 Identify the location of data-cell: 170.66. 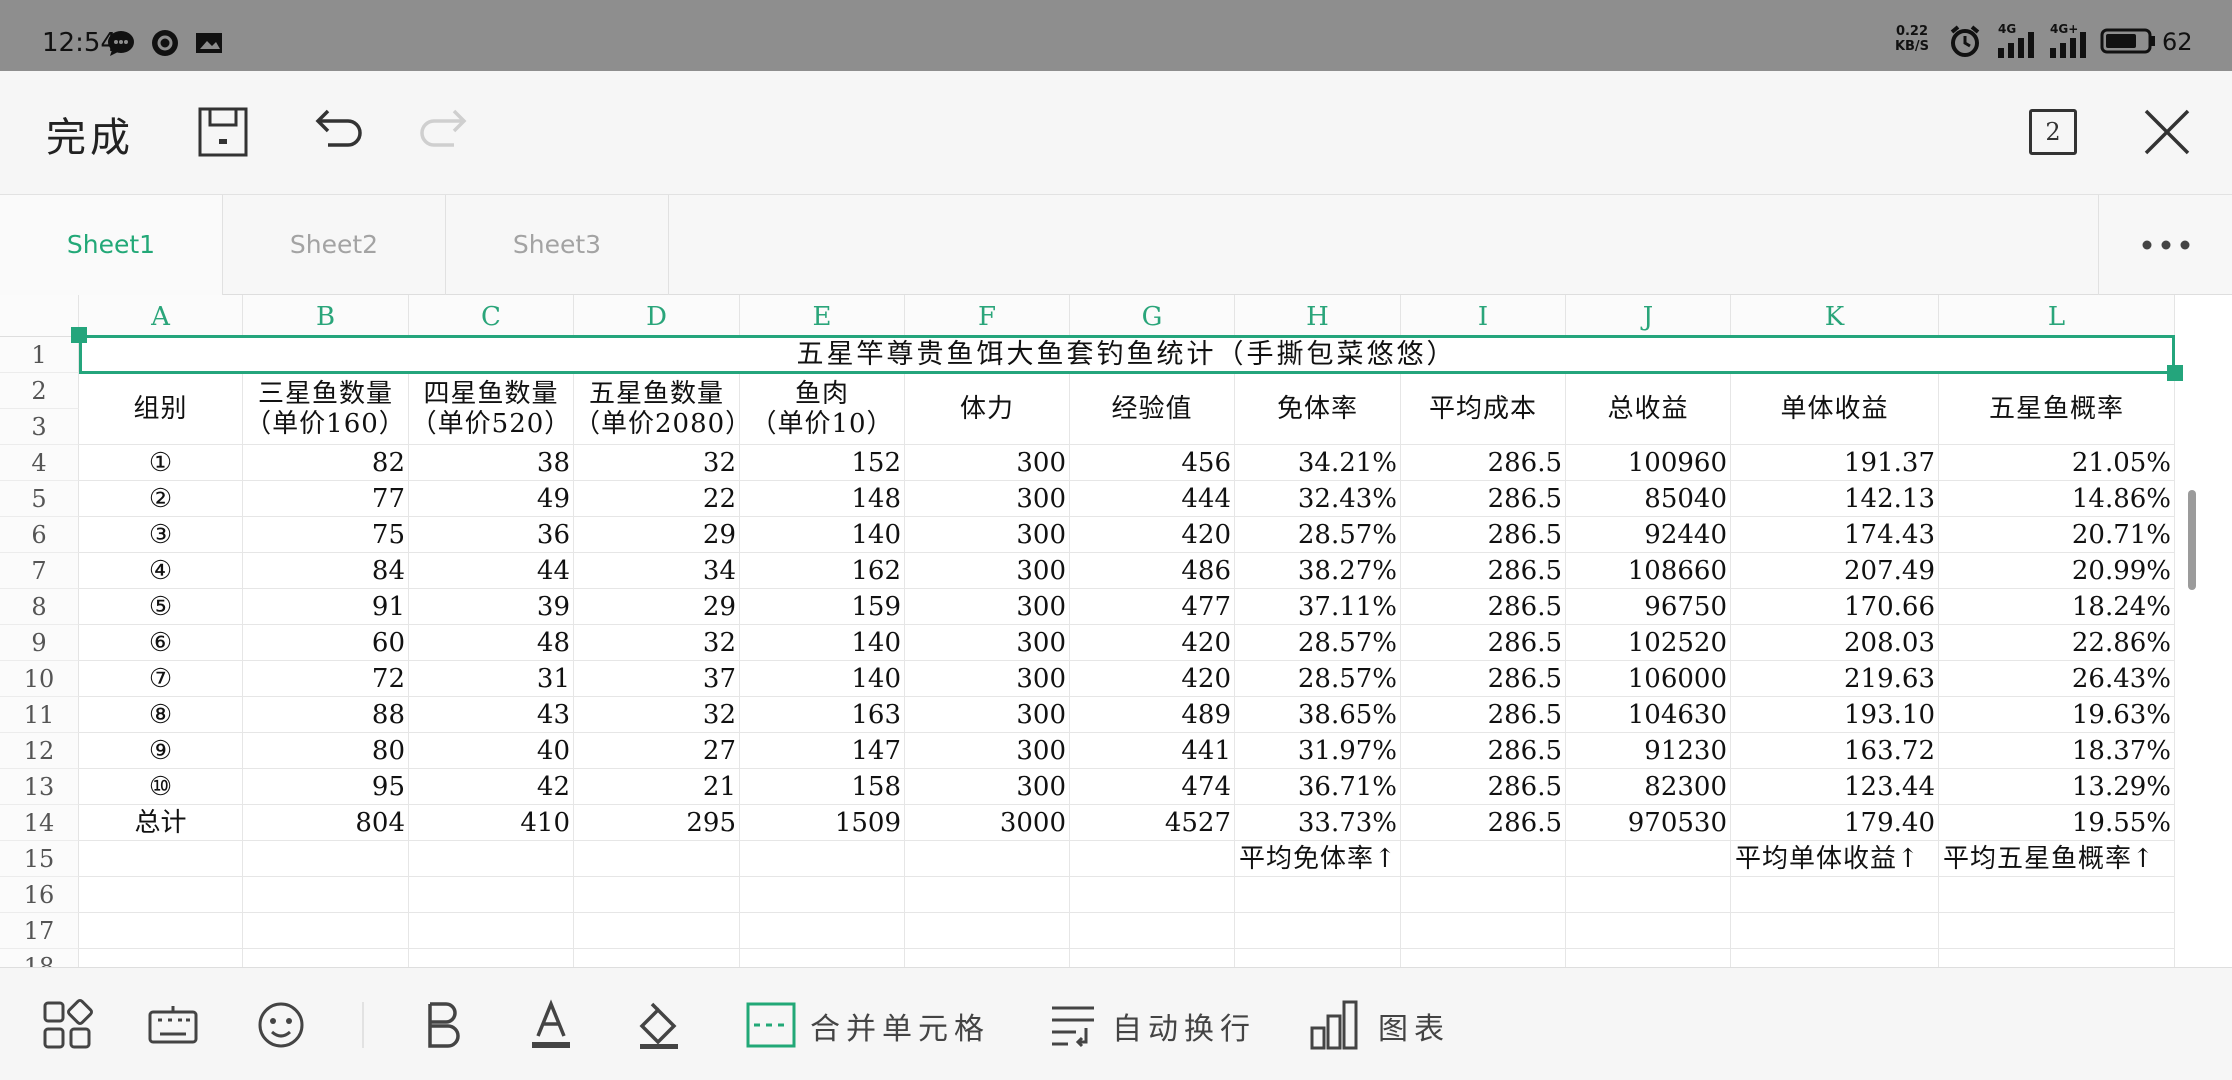
(1835, 607).